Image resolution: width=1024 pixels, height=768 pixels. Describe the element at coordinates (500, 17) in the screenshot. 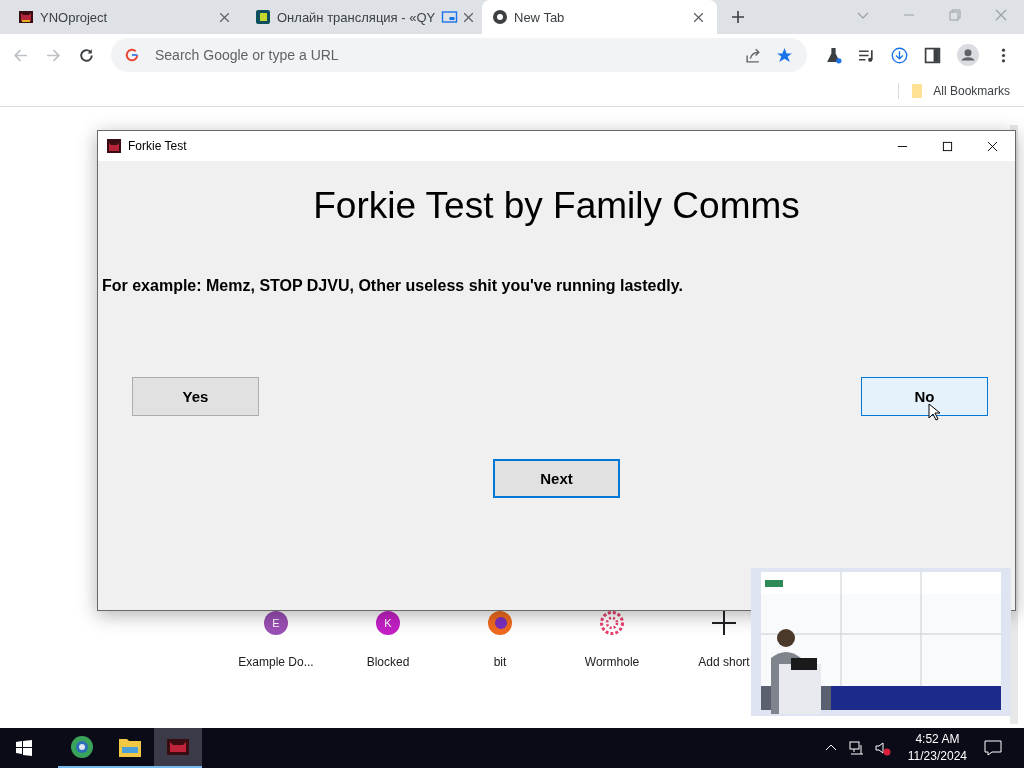

I see `chrome-favicon-icon` at that location.